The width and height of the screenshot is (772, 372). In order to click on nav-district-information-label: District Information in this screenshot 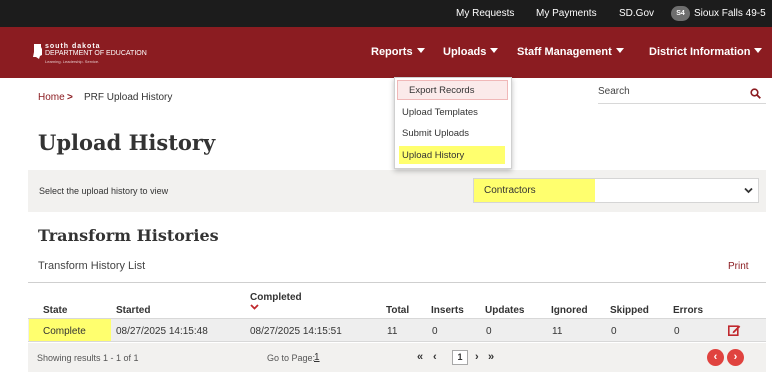, I will do `click(700, 52)`.